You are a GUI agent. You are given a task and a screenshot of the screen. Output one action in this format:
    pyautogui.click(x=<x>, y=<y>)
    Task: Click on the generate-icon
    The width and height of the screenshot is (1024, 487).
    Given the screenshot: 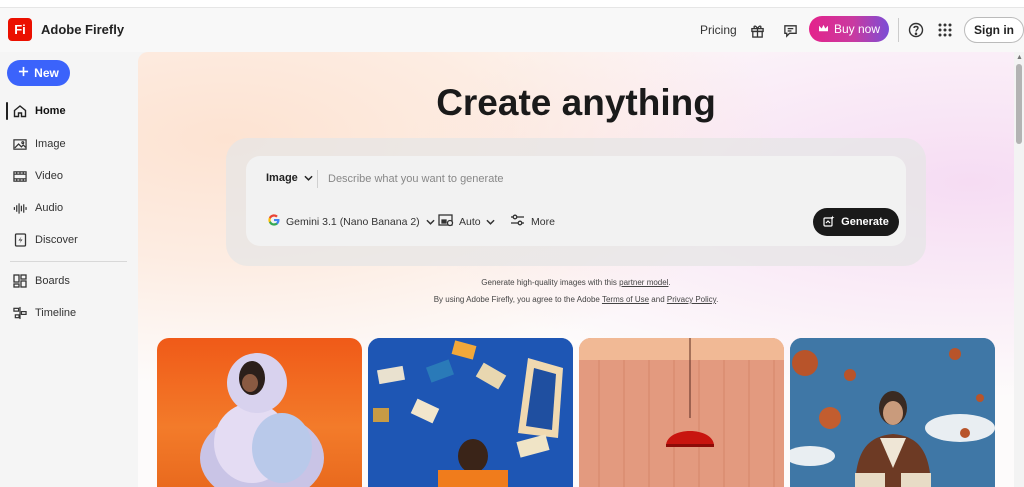 What is the action you would take?
    pyautogui.click(x=829, y=222)
    